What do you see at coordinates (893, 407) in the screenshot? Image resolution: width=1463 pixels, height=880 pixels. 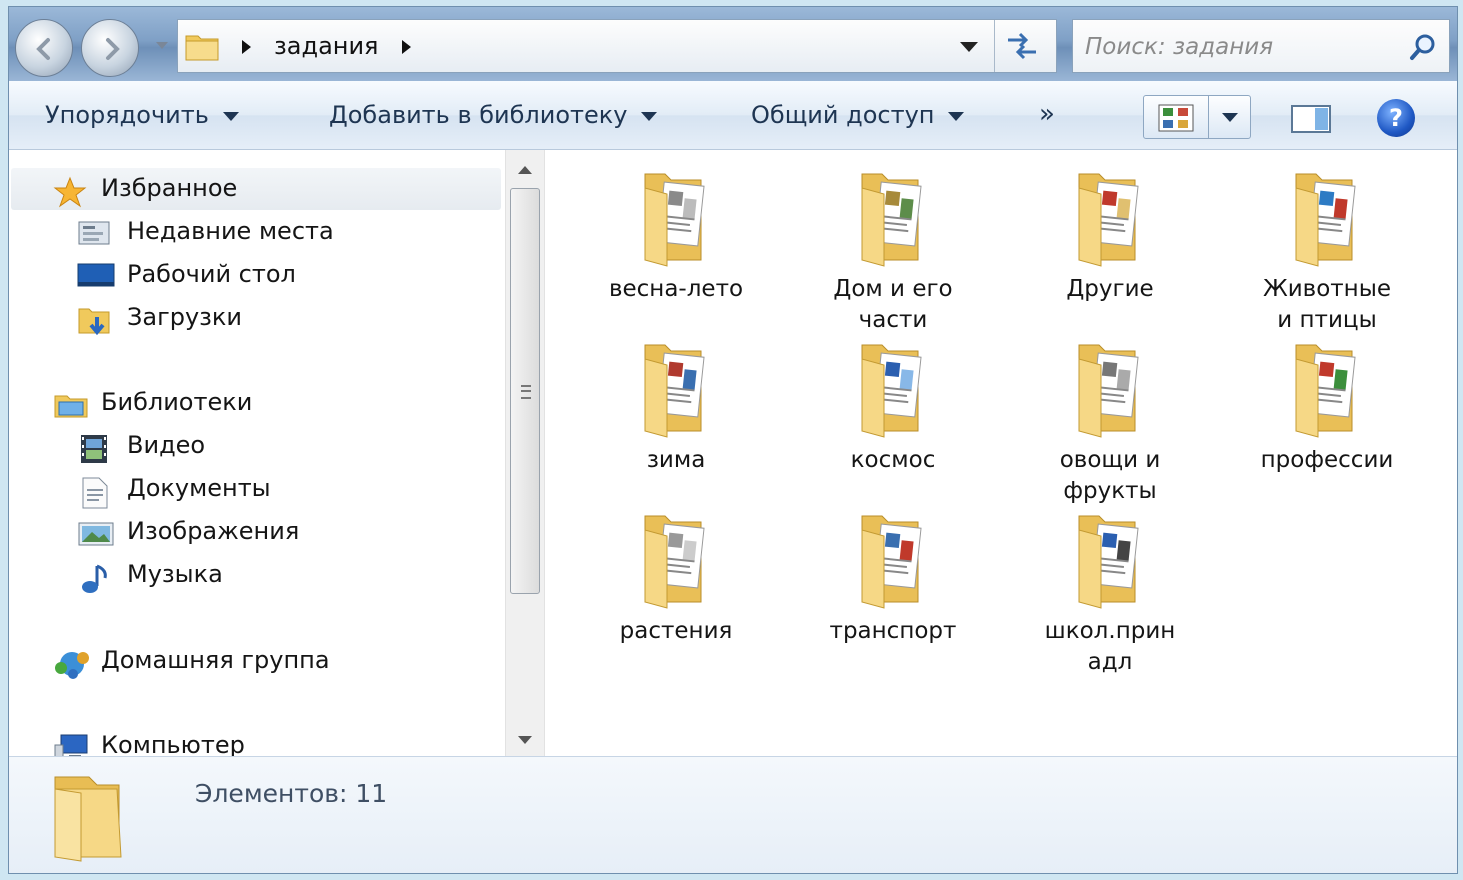 I see `folder-item: космос` at bounding box center [893, 407].